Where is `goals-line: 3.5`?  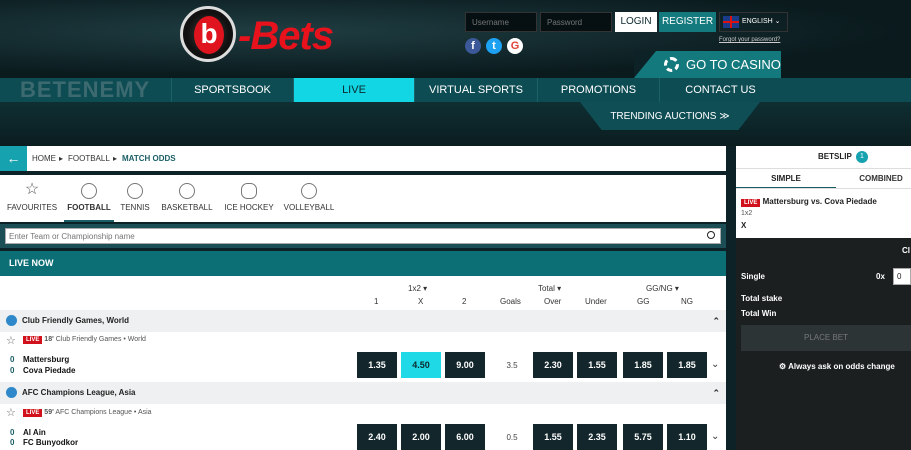
goals-line: 3.5 is located at coordinates (512, 365).